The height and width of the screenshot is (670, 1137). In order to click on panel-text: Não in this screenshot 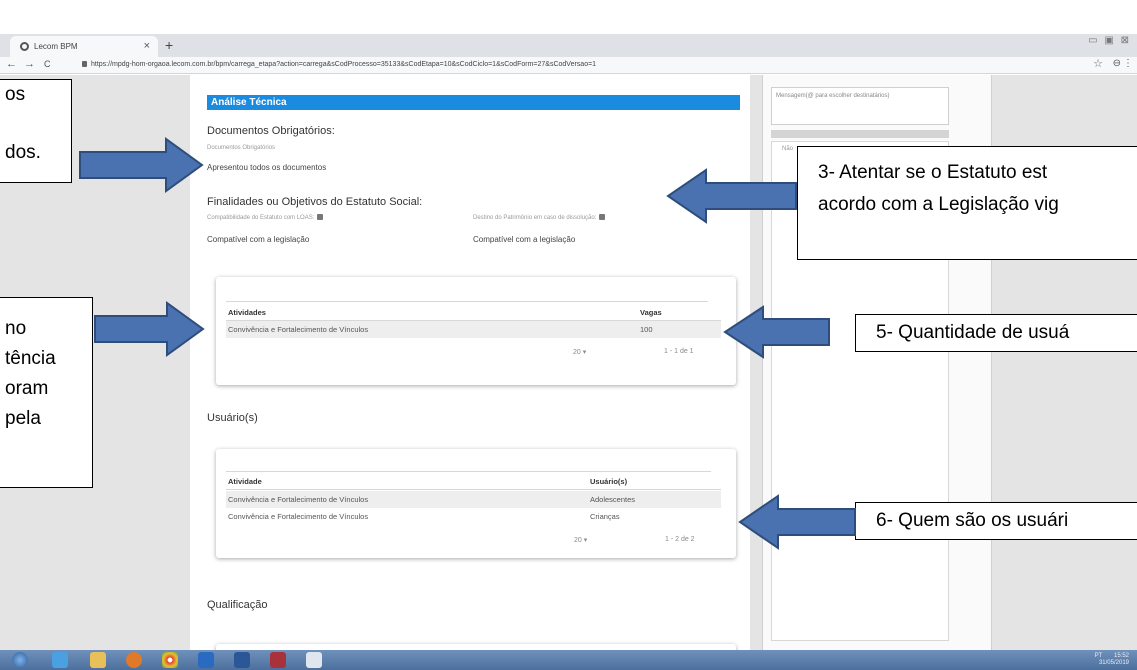, I will do `click(788, 149)`.